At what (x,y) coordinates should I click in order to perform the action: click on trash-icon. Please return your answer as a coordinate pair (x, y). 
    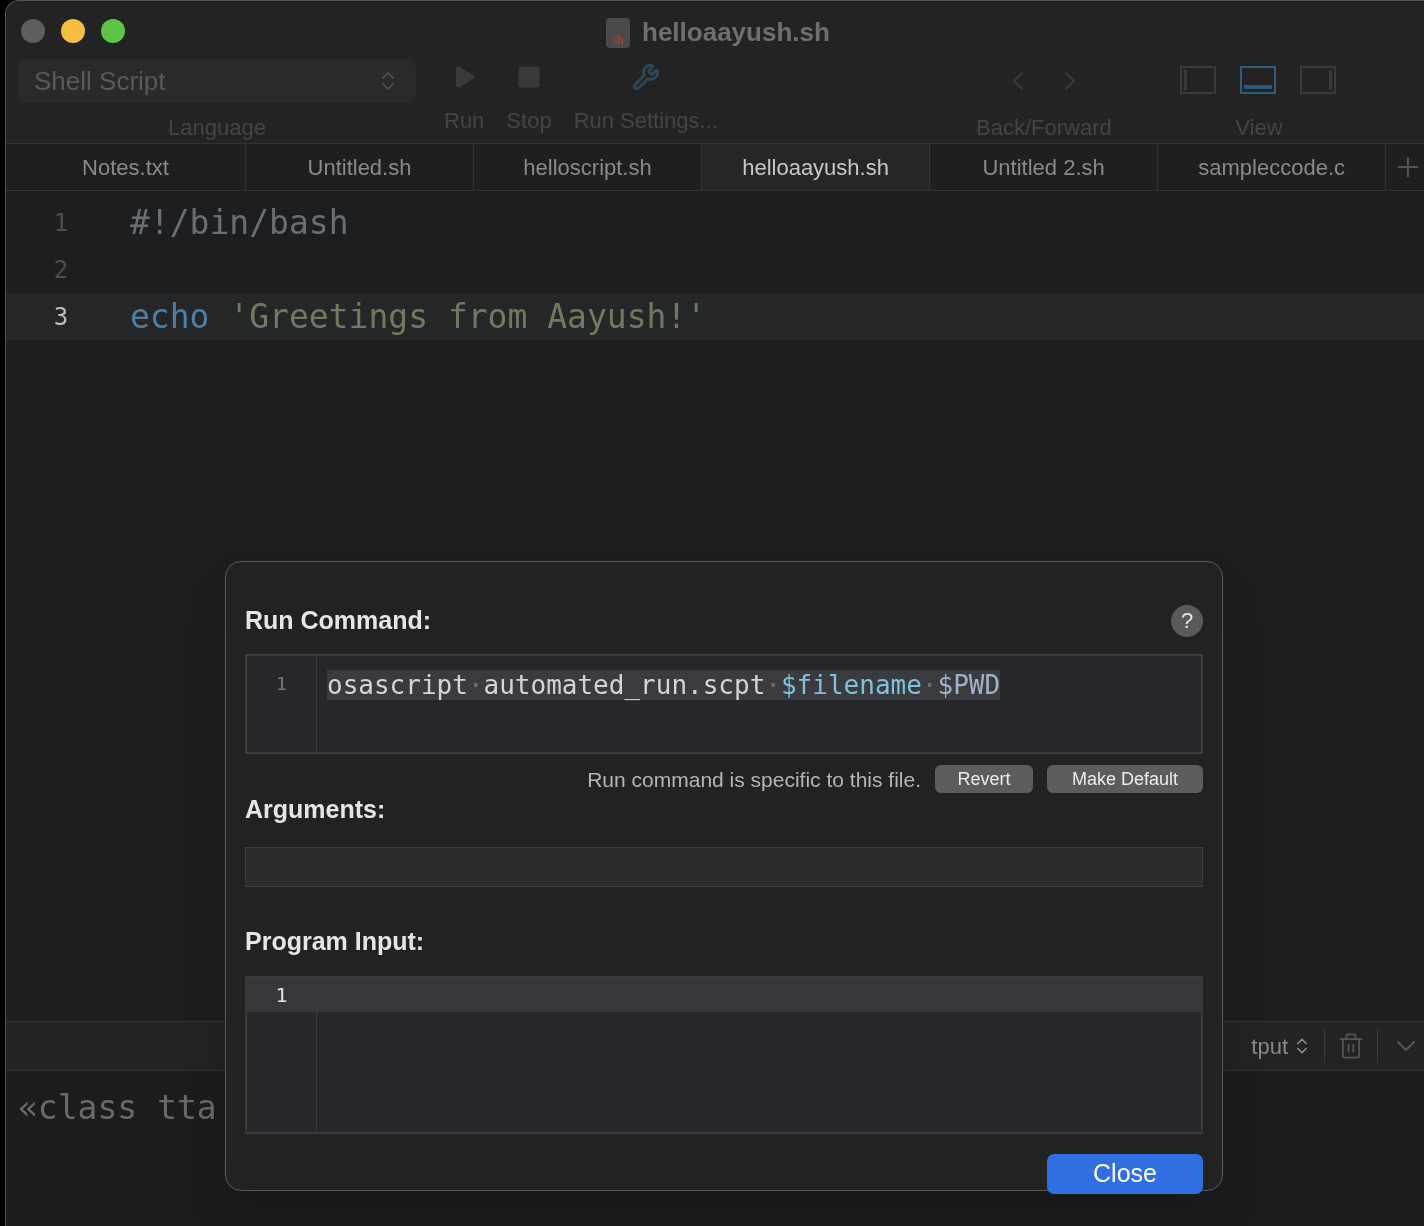
    Looking at the image, I should click on (1351, 1046).